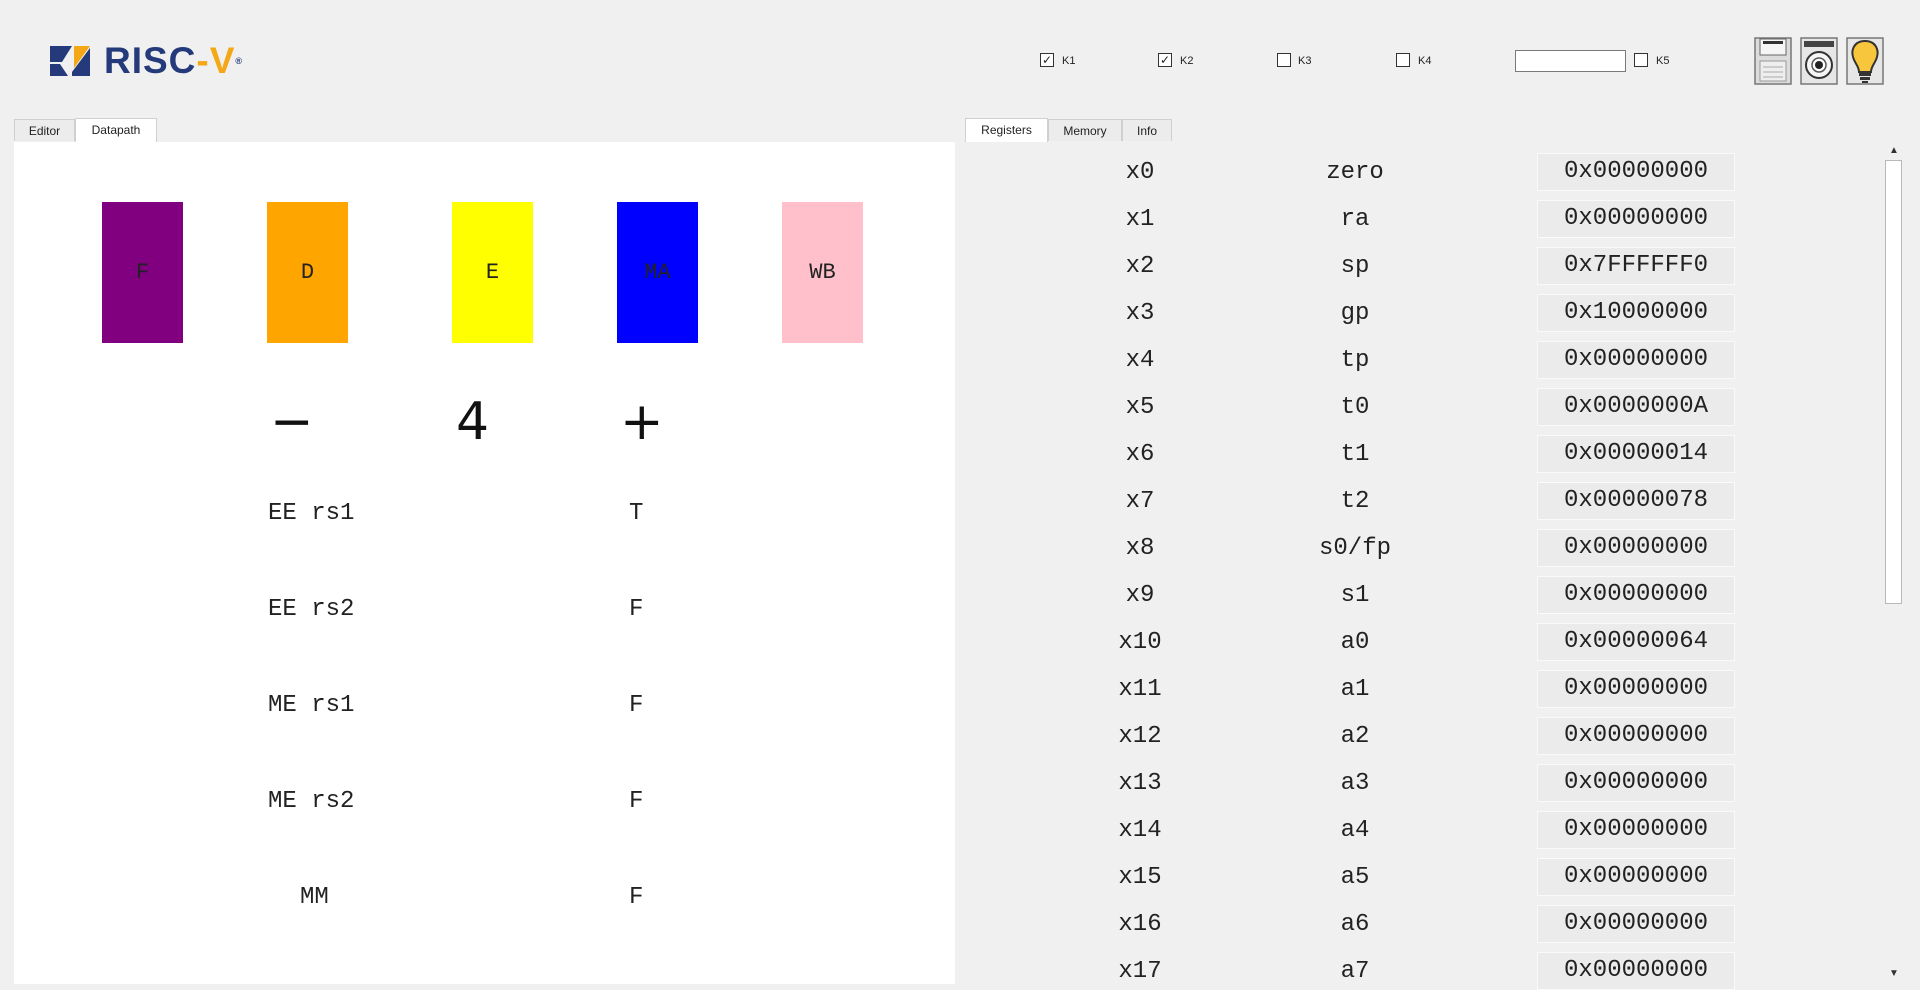 This screenshot has height=990, width=1920. Describe the element at coordinates (1140, 313) in the screenshot. I see `register-name: x3` at that location.